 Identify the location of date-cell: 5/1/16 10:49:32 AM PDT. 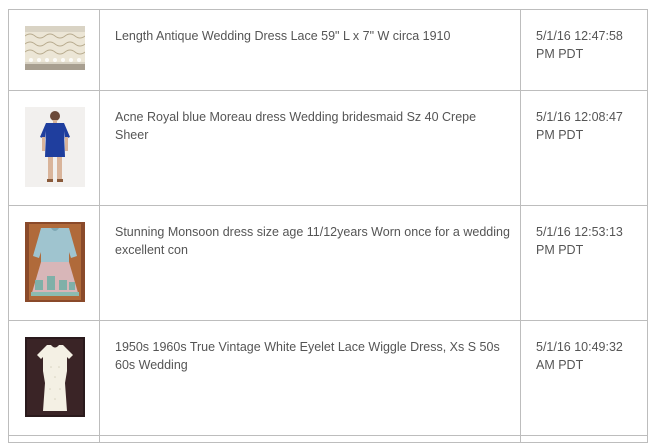
(584, 378).